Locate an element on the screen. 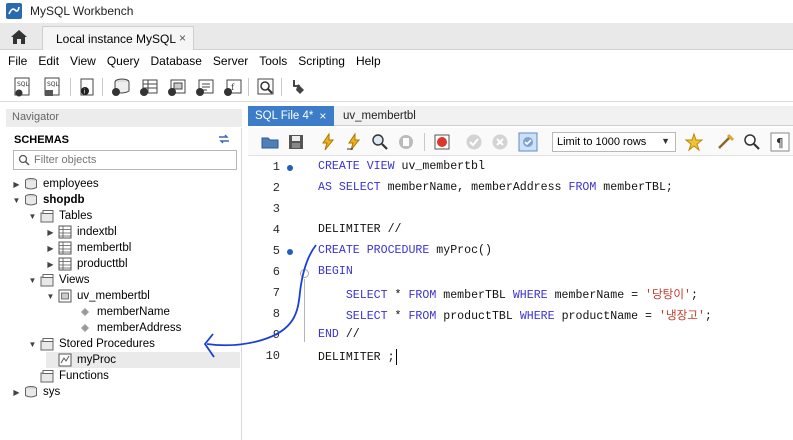  tree-item-label: sys is located at coordinates (52, 392).